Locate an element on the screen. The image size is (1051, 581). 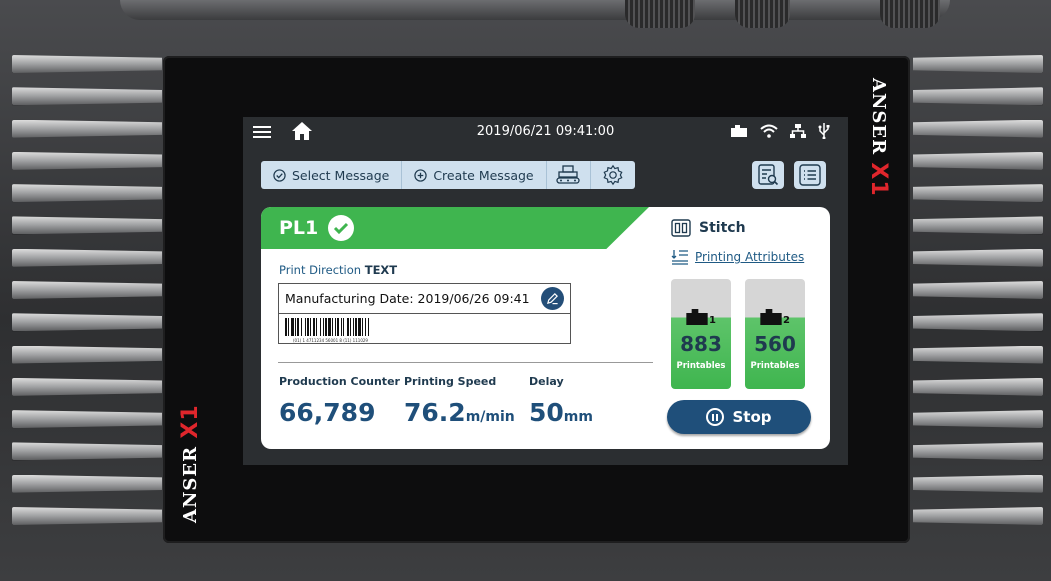
pencil-icon is located at coordinates (552, 299).